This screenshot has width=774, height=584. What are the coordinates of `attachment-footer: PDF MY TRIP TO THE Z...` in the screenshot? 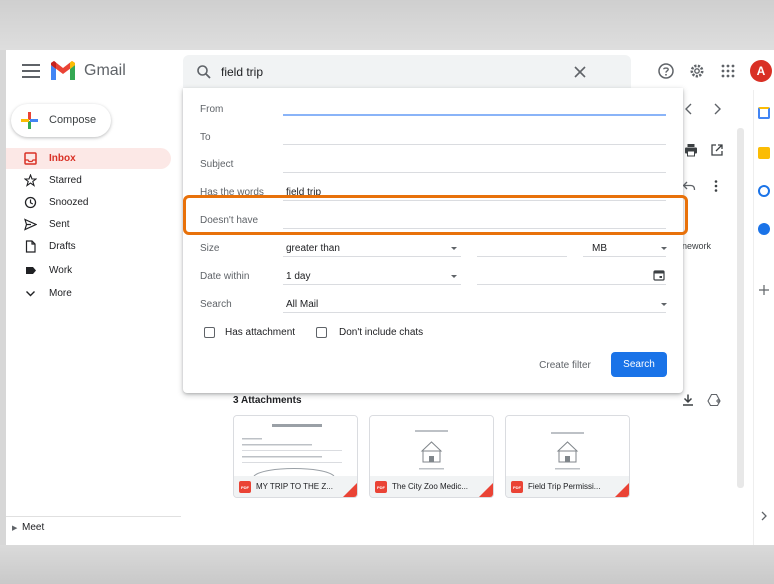 It's located at (295, 486).